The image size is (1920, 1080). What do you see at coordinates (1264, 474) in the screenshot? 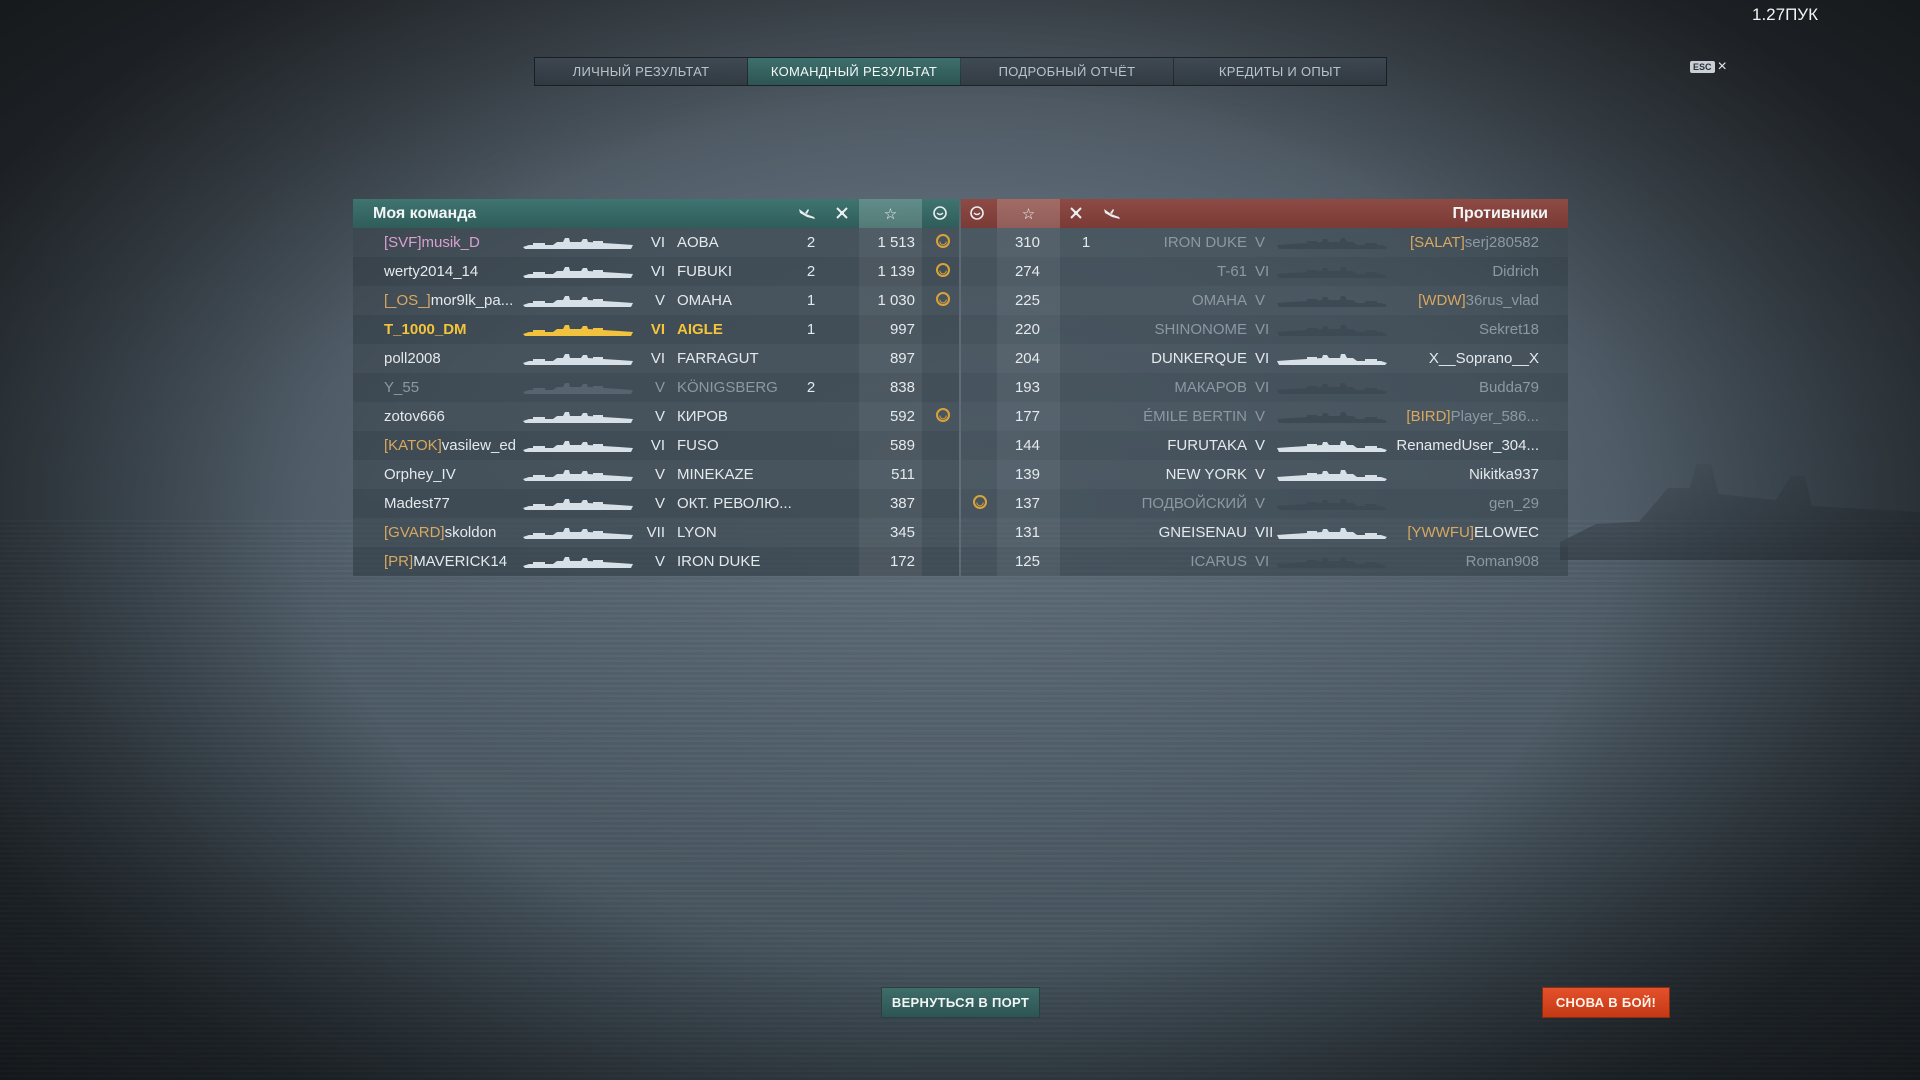
I see `enemy-team-row: 139 NEW YORK V Nikitka937` at bounding box center [1264, 474].